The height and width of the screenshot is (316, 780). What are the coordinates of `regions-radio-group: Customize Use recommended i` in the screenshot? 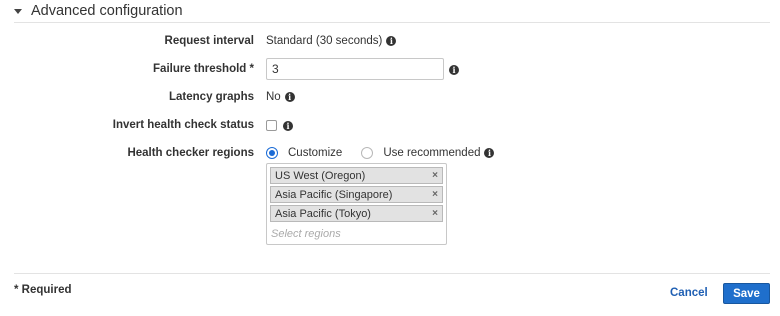 It's located at (380, 153).